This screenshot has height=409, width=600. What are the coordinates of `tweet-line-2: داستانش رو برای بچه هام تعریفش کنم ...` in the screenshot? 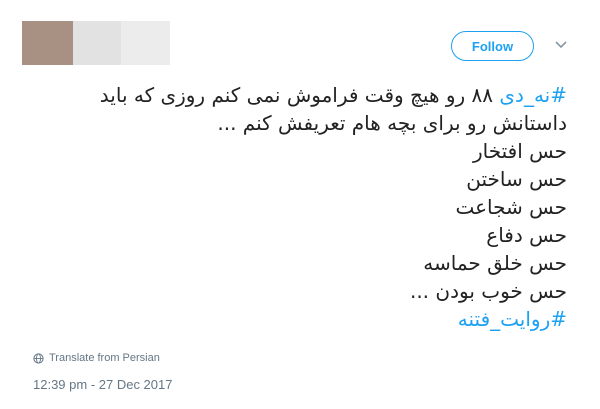 It's located at (392, 123).